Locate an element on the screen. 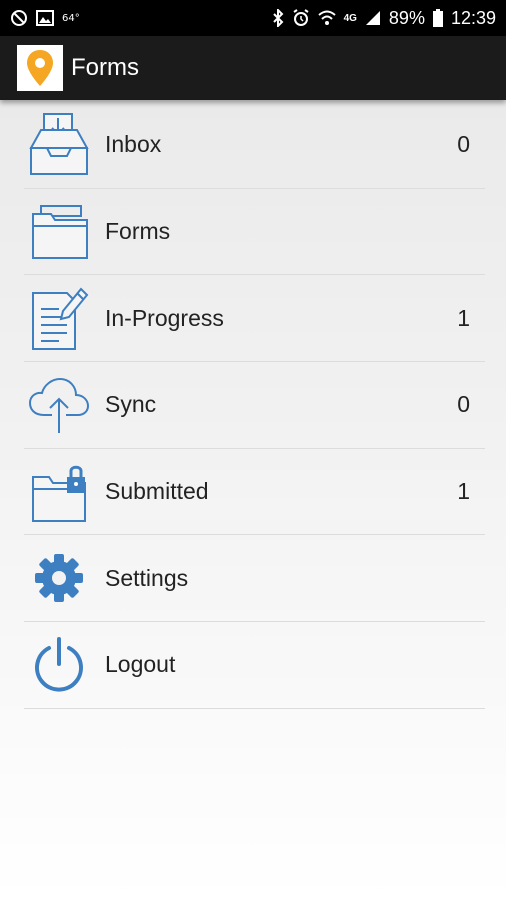  inbox-icon is located at coordinates (59, 145).